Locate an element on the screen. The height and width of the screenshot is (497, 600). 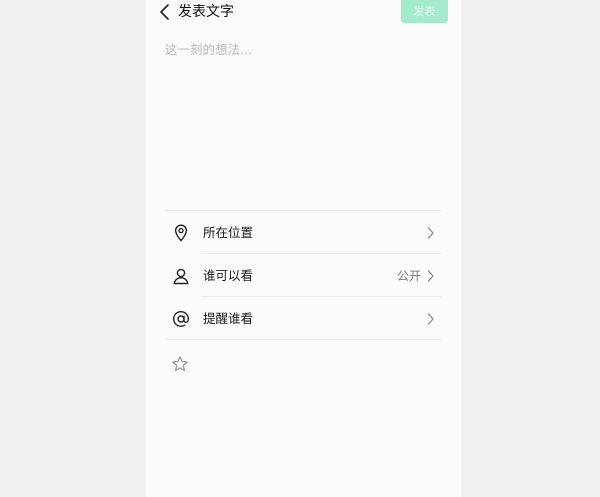
chevron-left-icon is located at coordinates (164, 12).